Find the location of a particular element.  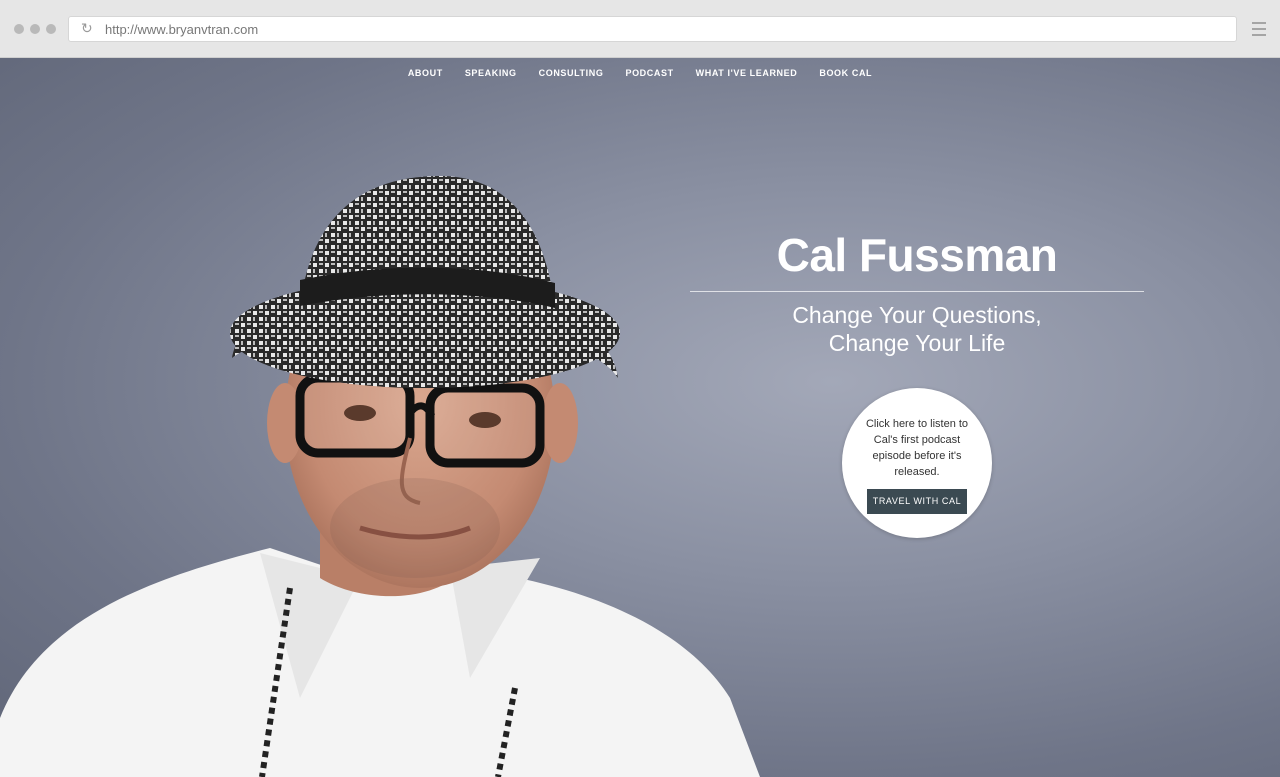

hero-tagline: Change Your Questions, Change Your Life is located at coordinates (917, 329).